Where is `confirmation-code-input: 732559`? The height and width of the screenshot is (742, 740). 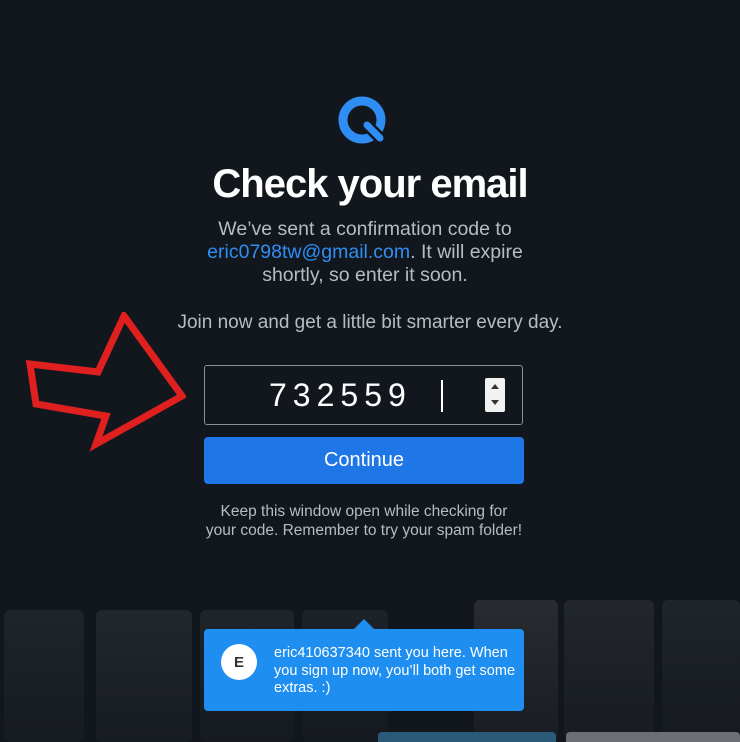 confirmation-code-input: 732559 is located at coordinates (363, 395).